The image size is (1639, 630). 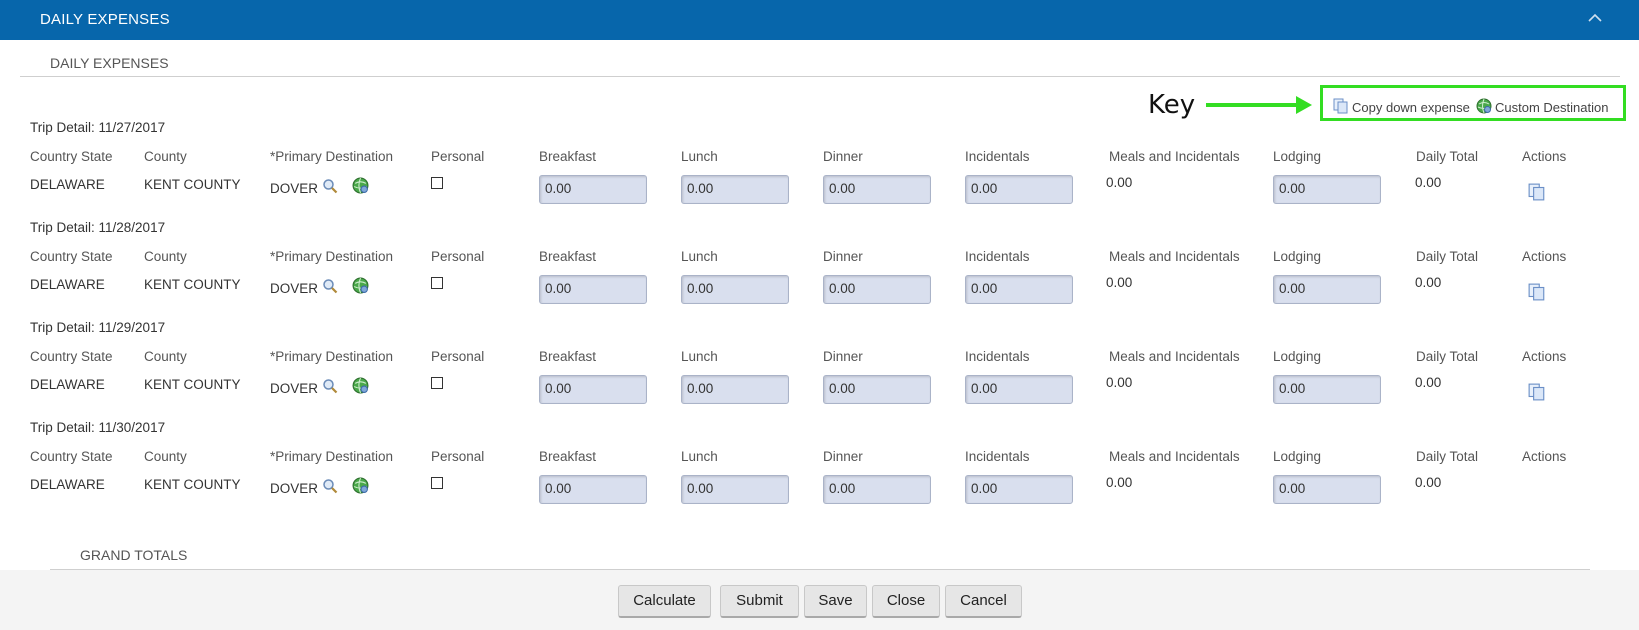 I want to click on section-header-title: DAILY EXPENSES, so click(x=105, y=19).